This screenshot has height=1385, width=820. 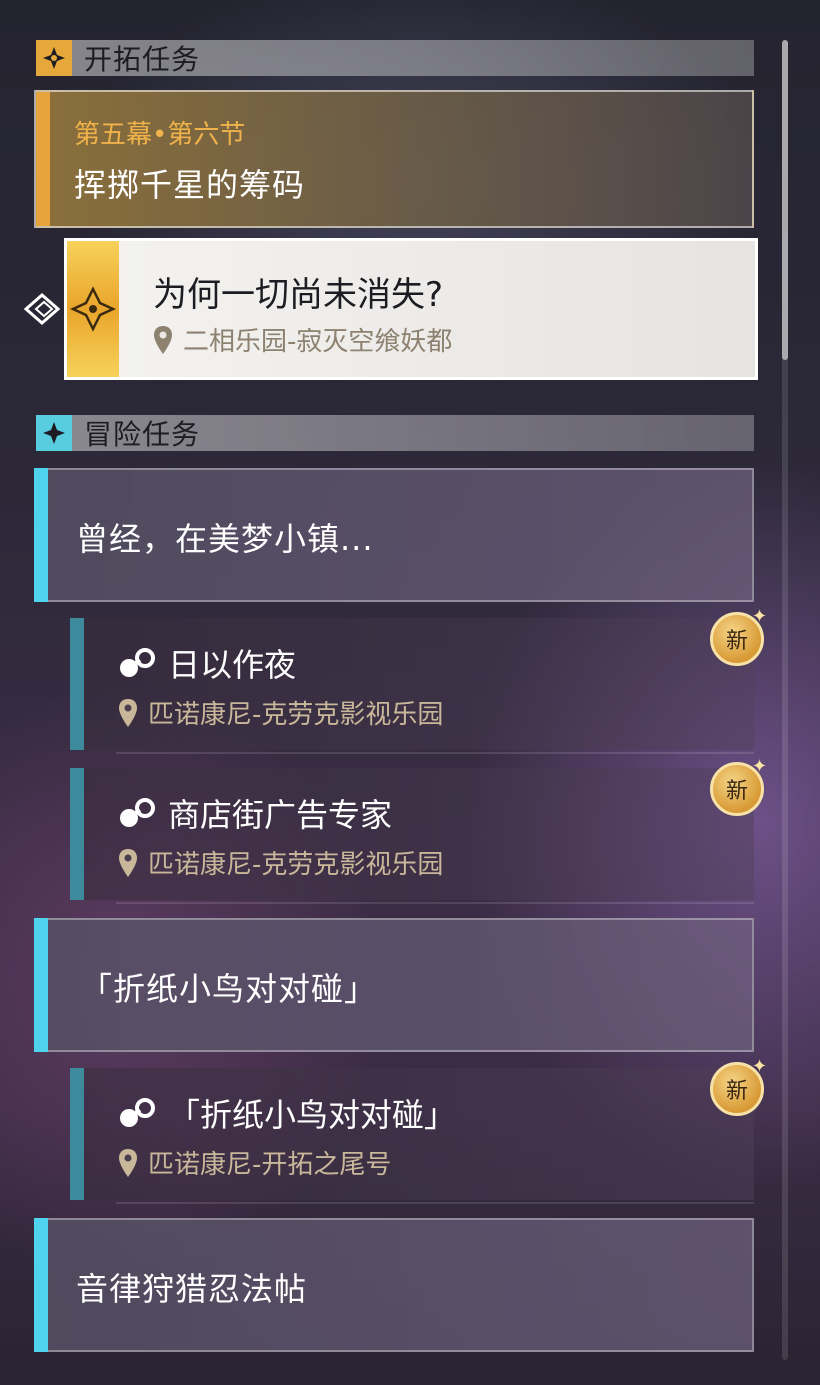 I want to click on quest-title: 日以作夜, so click(x=207, y=663).